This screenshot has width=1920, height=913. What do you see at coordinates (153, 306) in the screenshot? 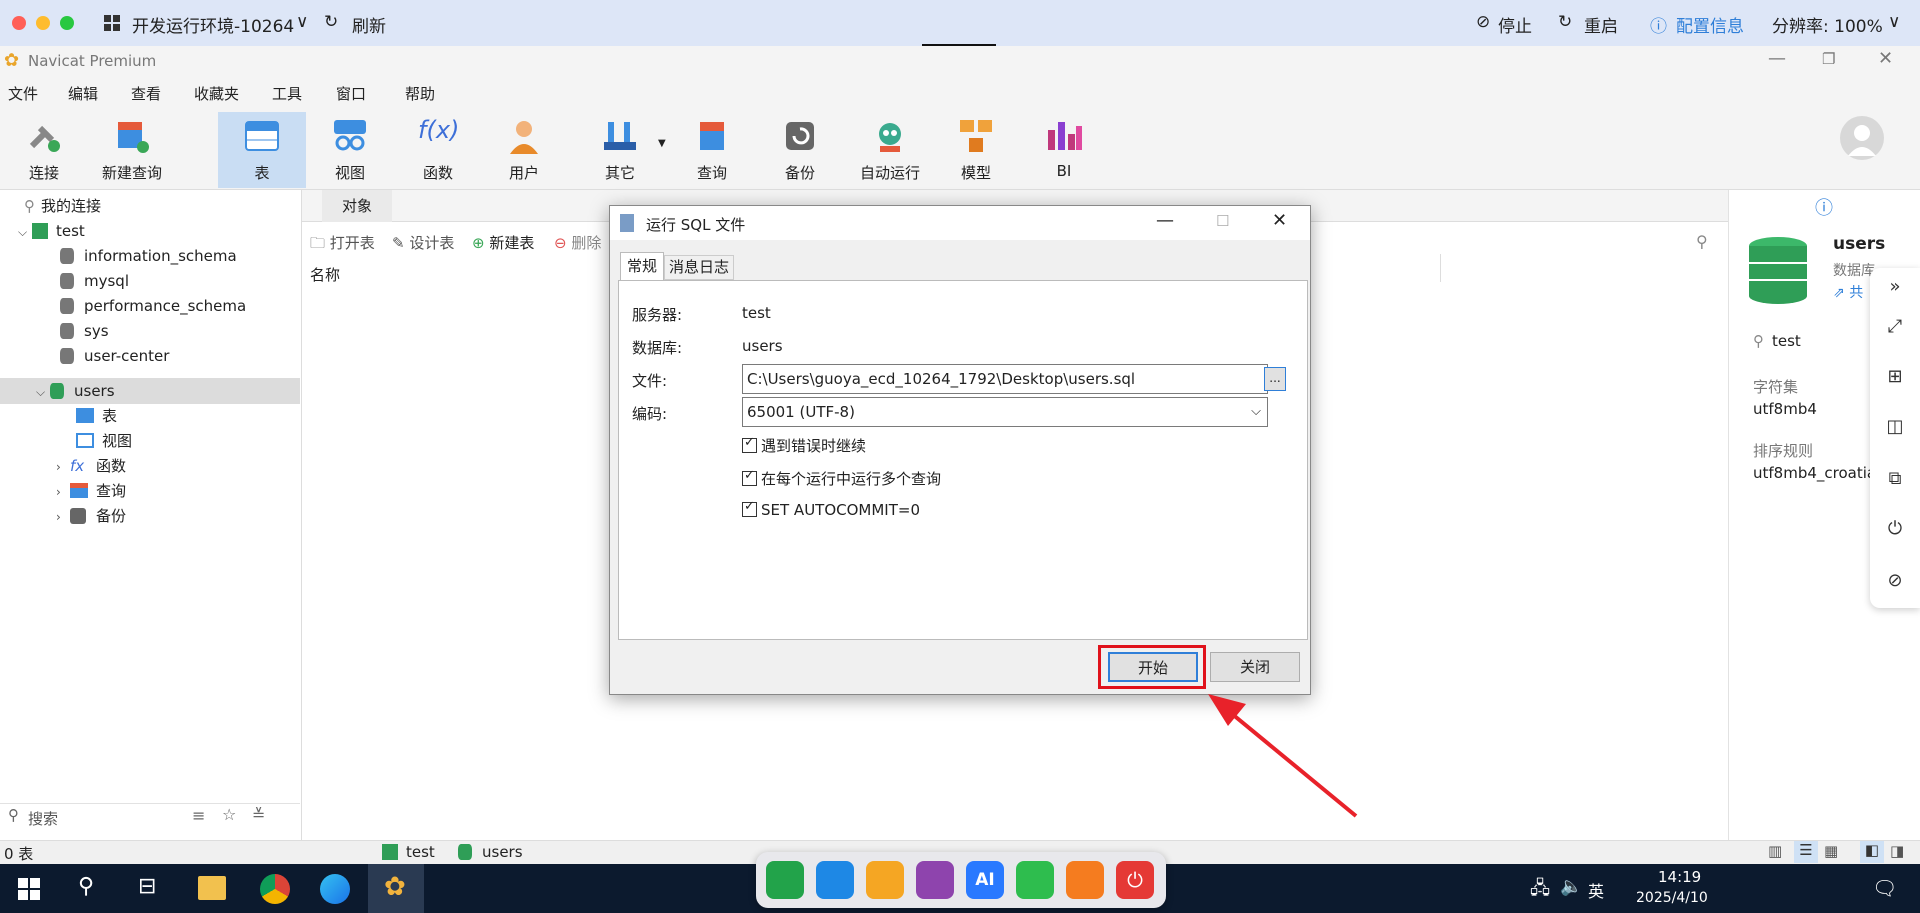
I see `tree-db-performance-schema: performance_schema` at bounding box center [153, 306].